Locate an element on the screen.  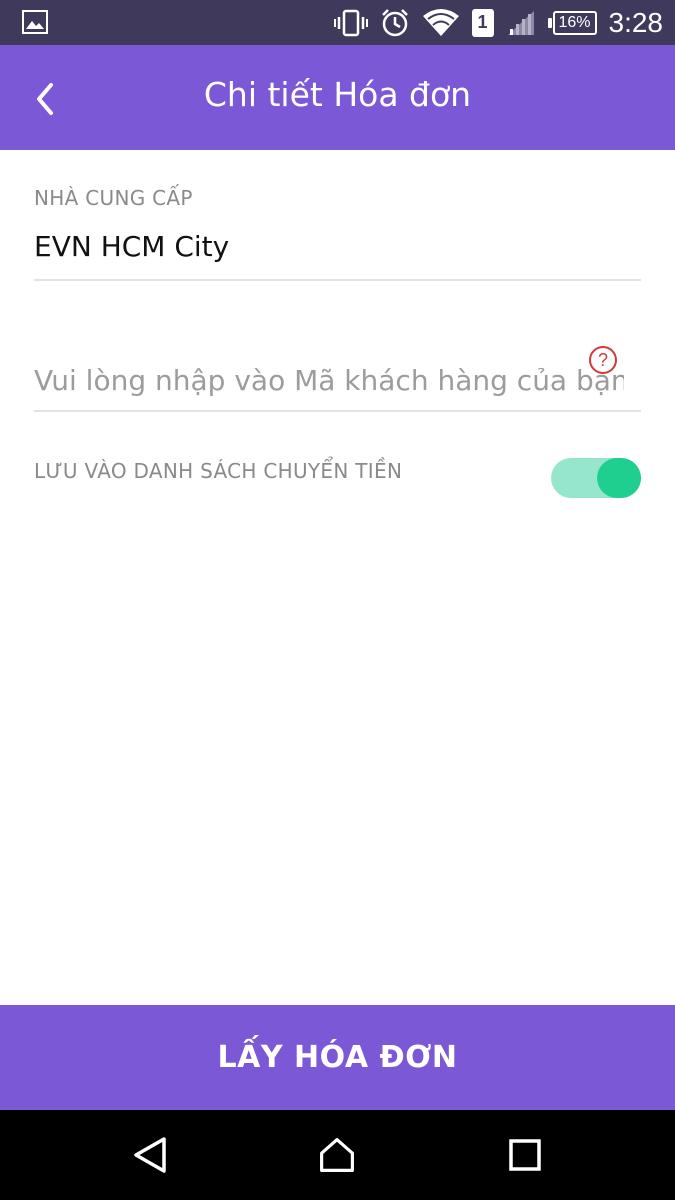
sim-icon: 1 is located at coordinates (482, 22).